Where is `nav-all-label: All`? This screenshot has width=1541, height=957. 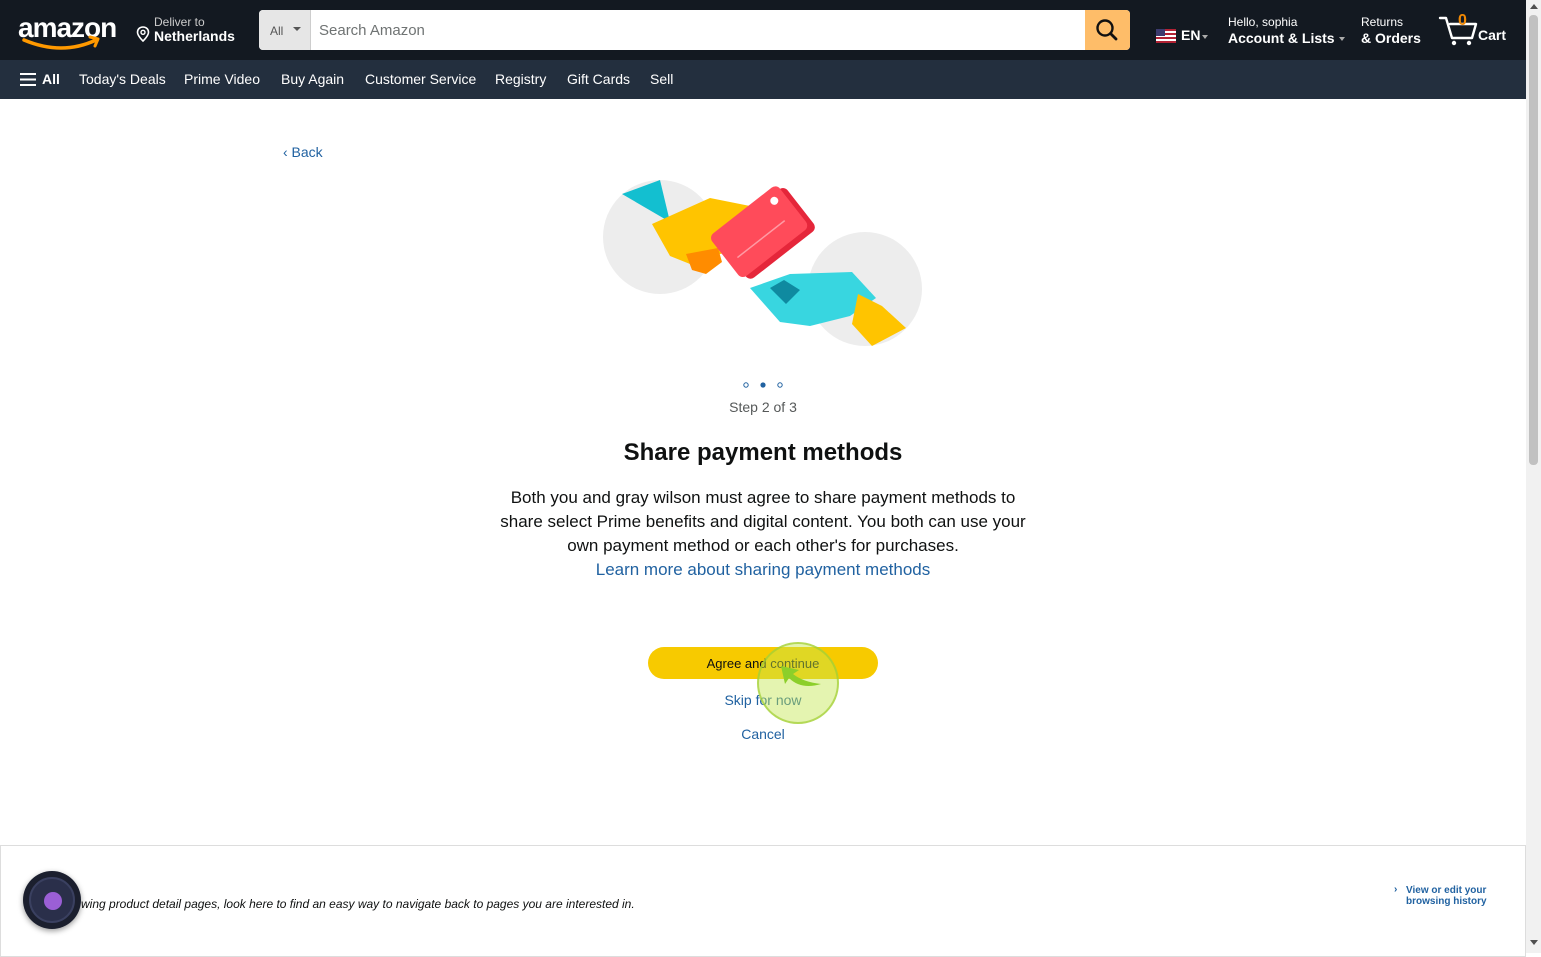
nav-all-label: All is located at coordinates (51, 79).